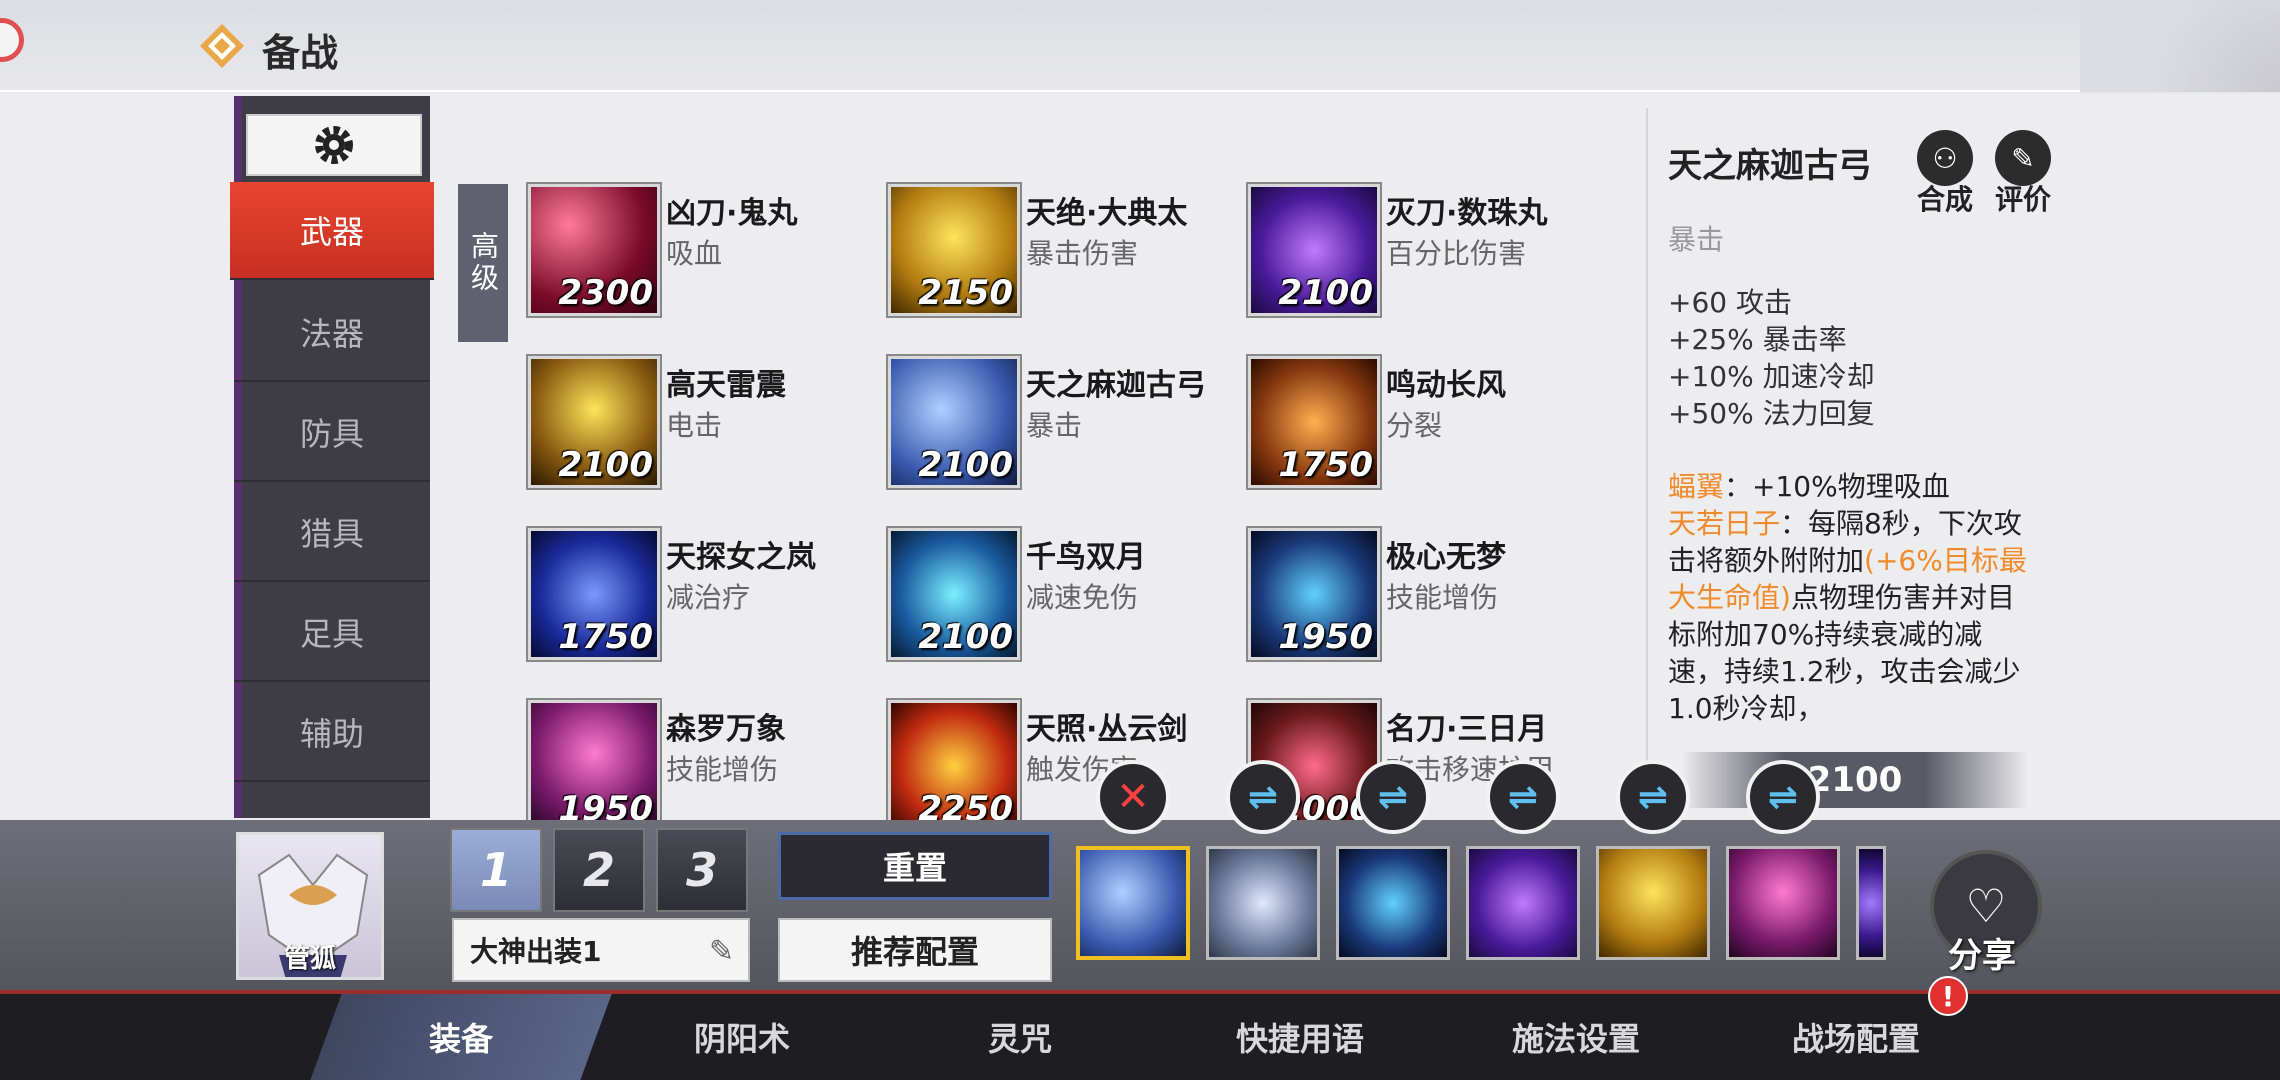 Image resolution: width=2280 pixels, height=1080 pixels. I want to click on slot-tab-2: 2, so click(599, 870).